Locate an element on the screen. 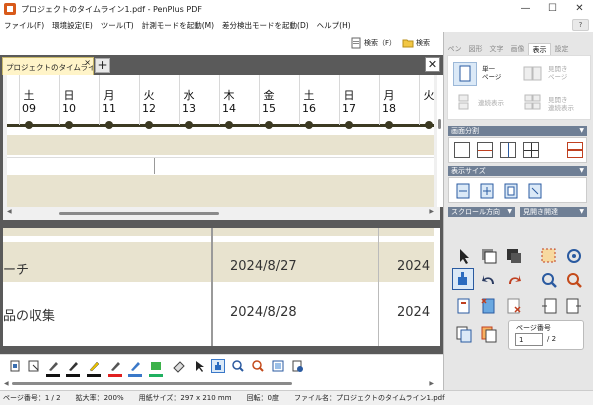  remove-page-icon is located at coordinates (514, 306).